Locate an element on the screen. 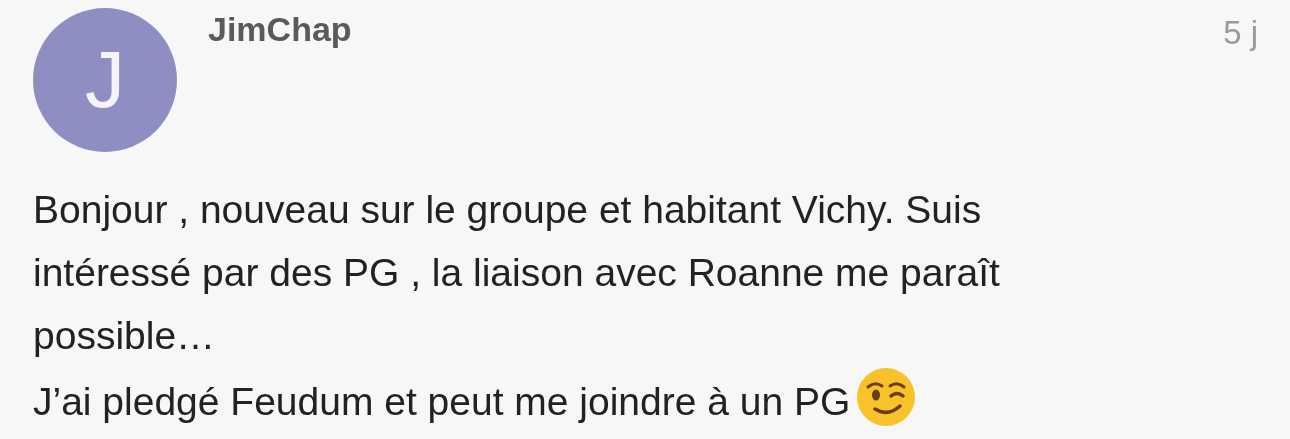 The image size is (1290, 439). post-time: 5 j is located at coordinates (1240, 33).